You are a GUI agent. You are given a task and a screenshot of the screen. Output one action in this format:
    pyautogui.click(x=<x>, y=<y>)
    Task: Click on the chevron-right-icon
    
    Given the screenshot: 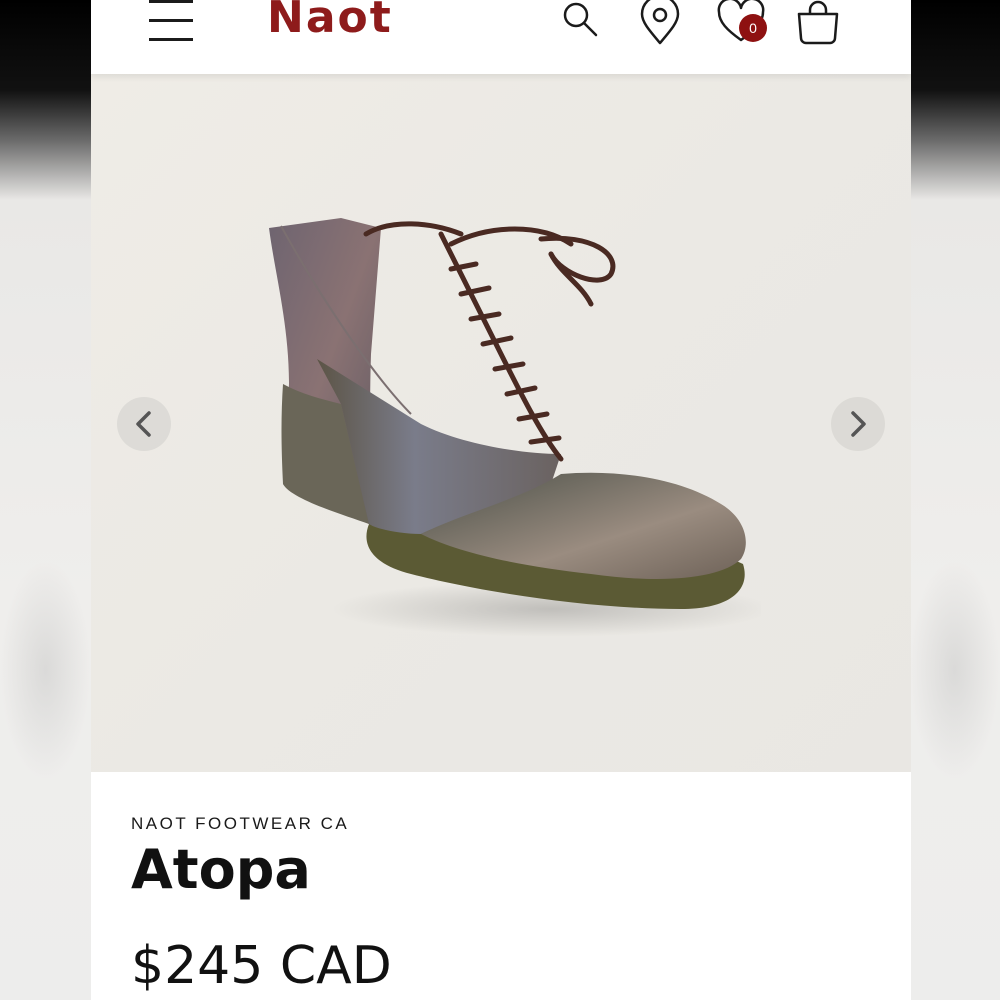 What is the action you would take?
    pyautogui.click(x=858, y=424)
    